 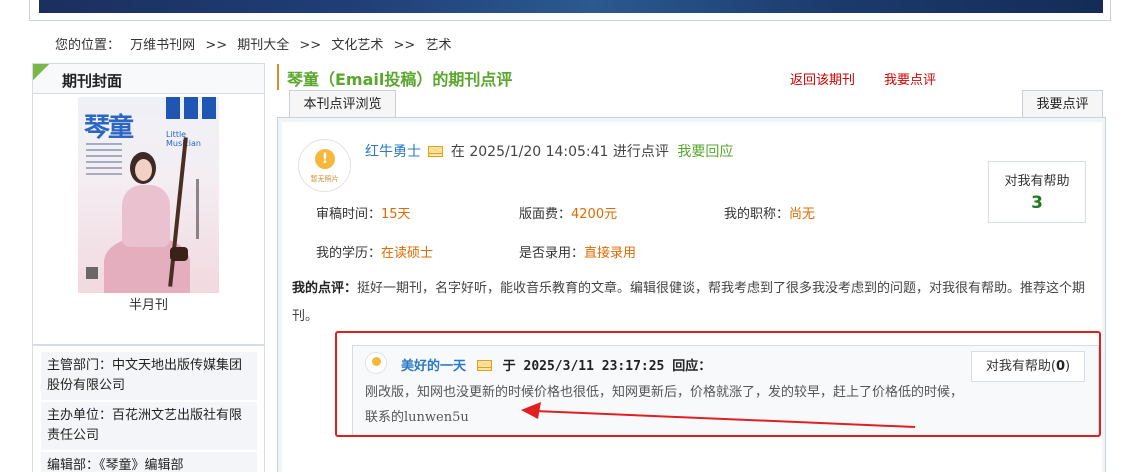 I want to click on field-page-fee: 版面费：4200元, so click(x=568, y=212).